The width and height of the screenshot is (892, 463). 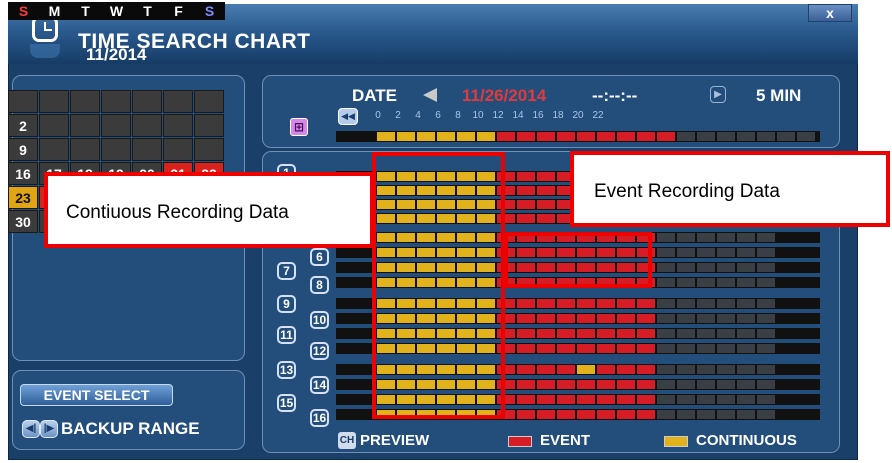 I want to click on scroll-back-icon: ◀◀, so click(x=348, y=116).